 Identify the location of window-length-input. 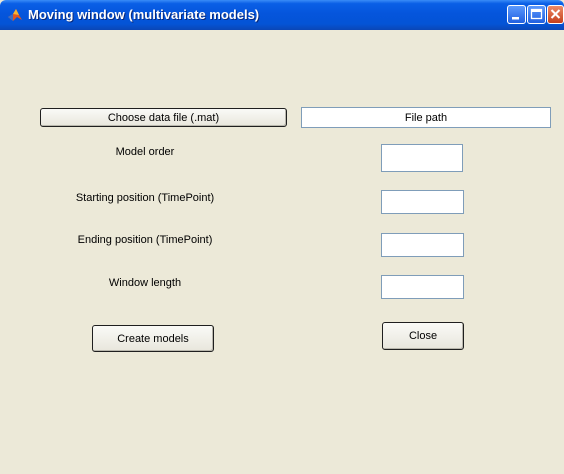
(422, 287).